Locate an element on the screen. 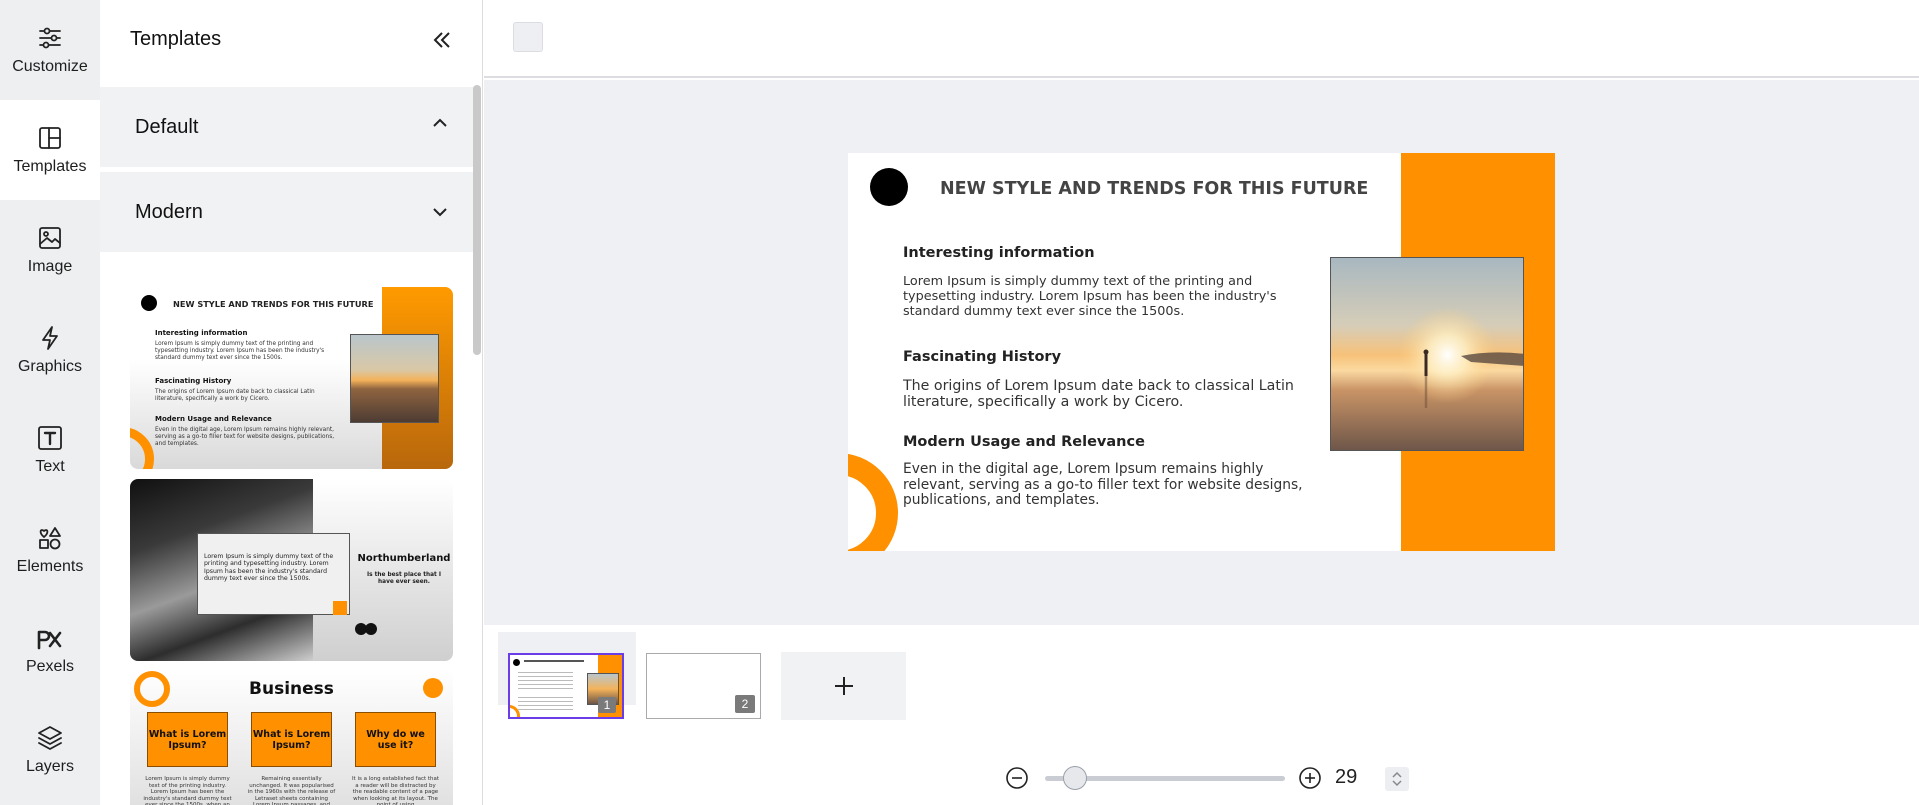 This screenshot has width=1919, height=805. thumb-h3: Modern Usage and Relevance is located at coordinates (213, 419).